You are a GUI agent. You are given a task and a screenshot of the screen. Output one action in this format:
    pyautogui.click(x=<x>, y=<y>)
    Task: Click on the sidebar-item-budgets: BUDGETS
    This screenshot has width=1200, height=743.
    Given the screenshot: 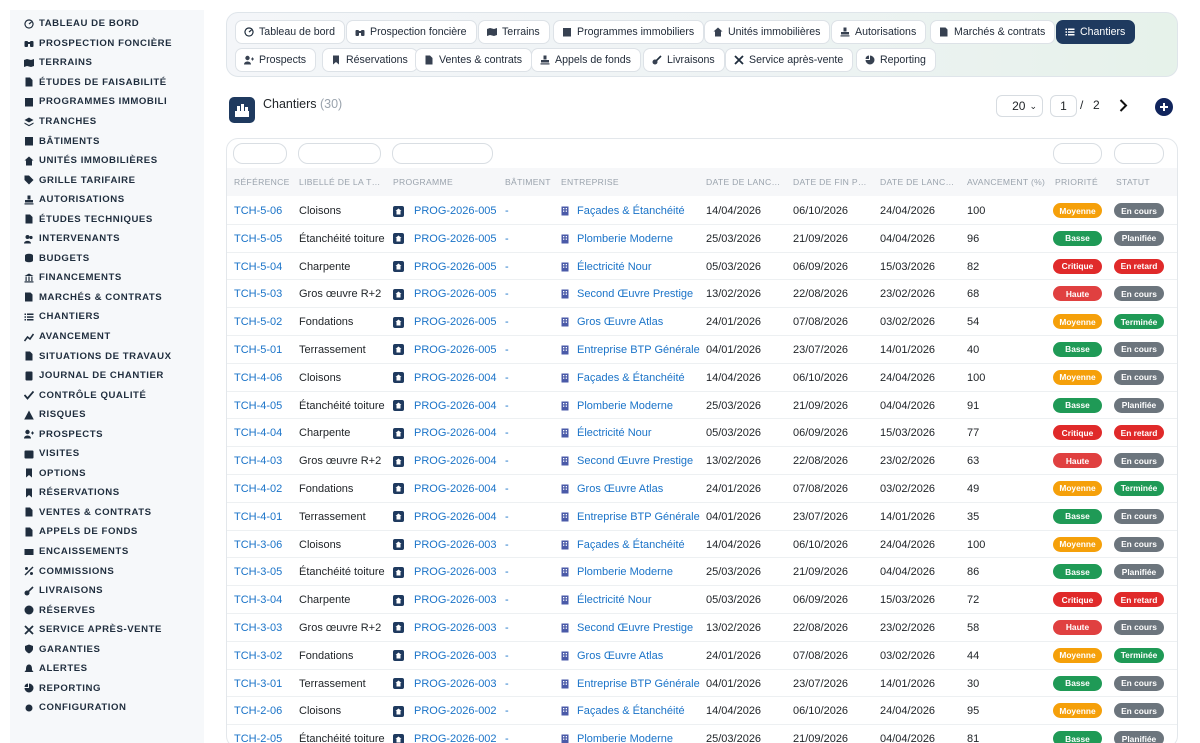 What is the action you would take?
    pyautogui.click(x=107, y=259)
    